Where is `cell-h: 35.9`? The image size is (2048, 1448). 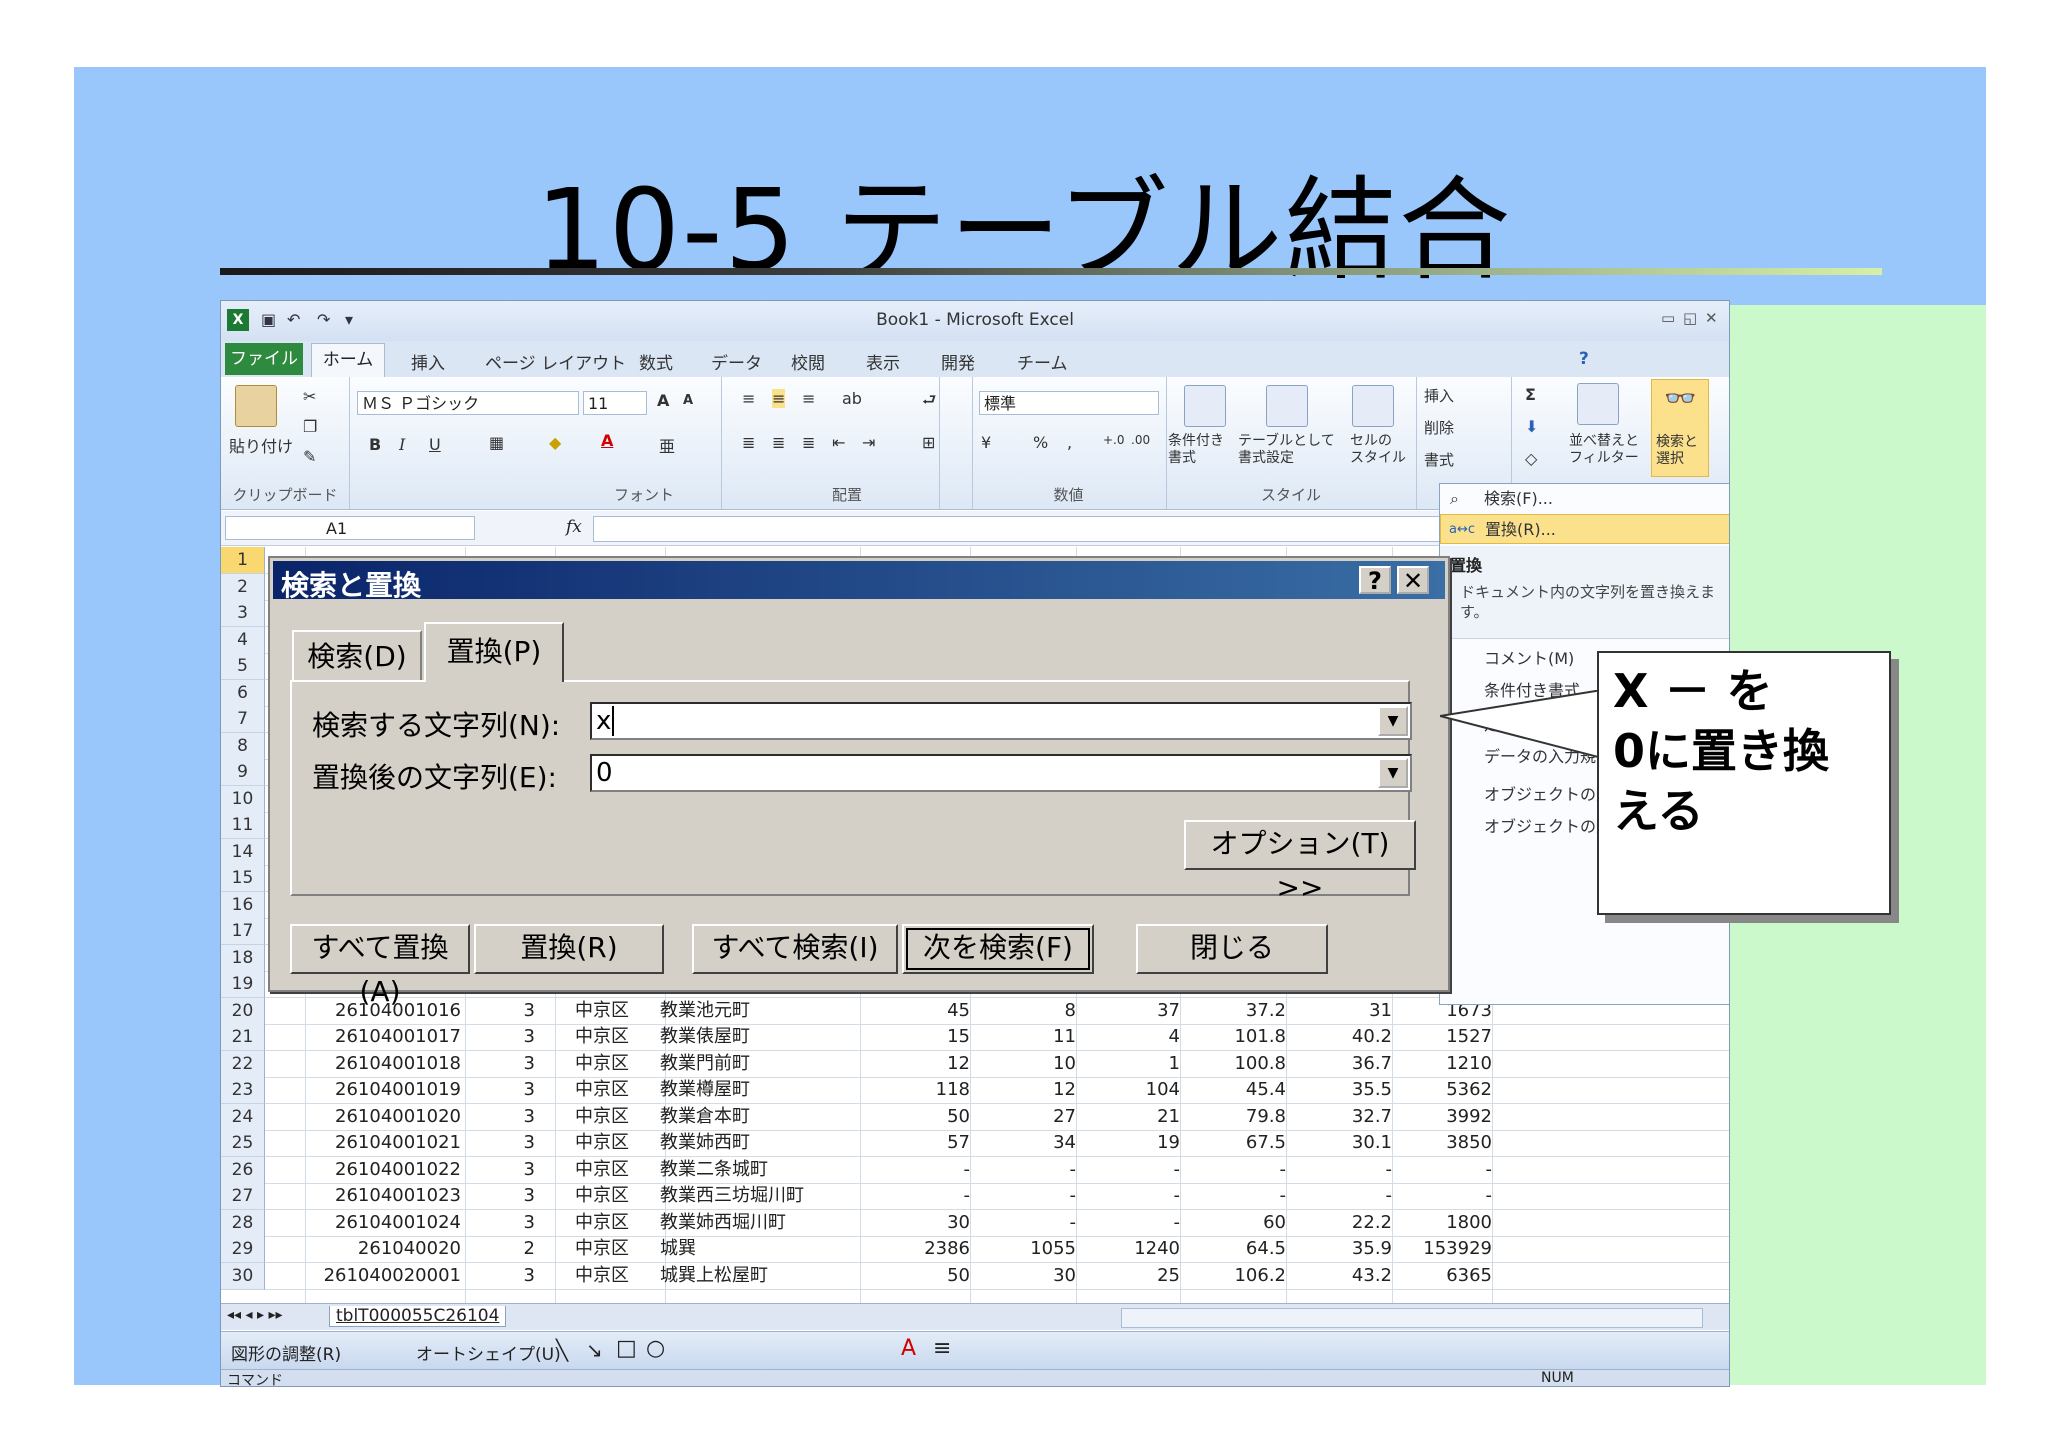
cell-h: 35.9 is located at coordinates (1339, 1249).